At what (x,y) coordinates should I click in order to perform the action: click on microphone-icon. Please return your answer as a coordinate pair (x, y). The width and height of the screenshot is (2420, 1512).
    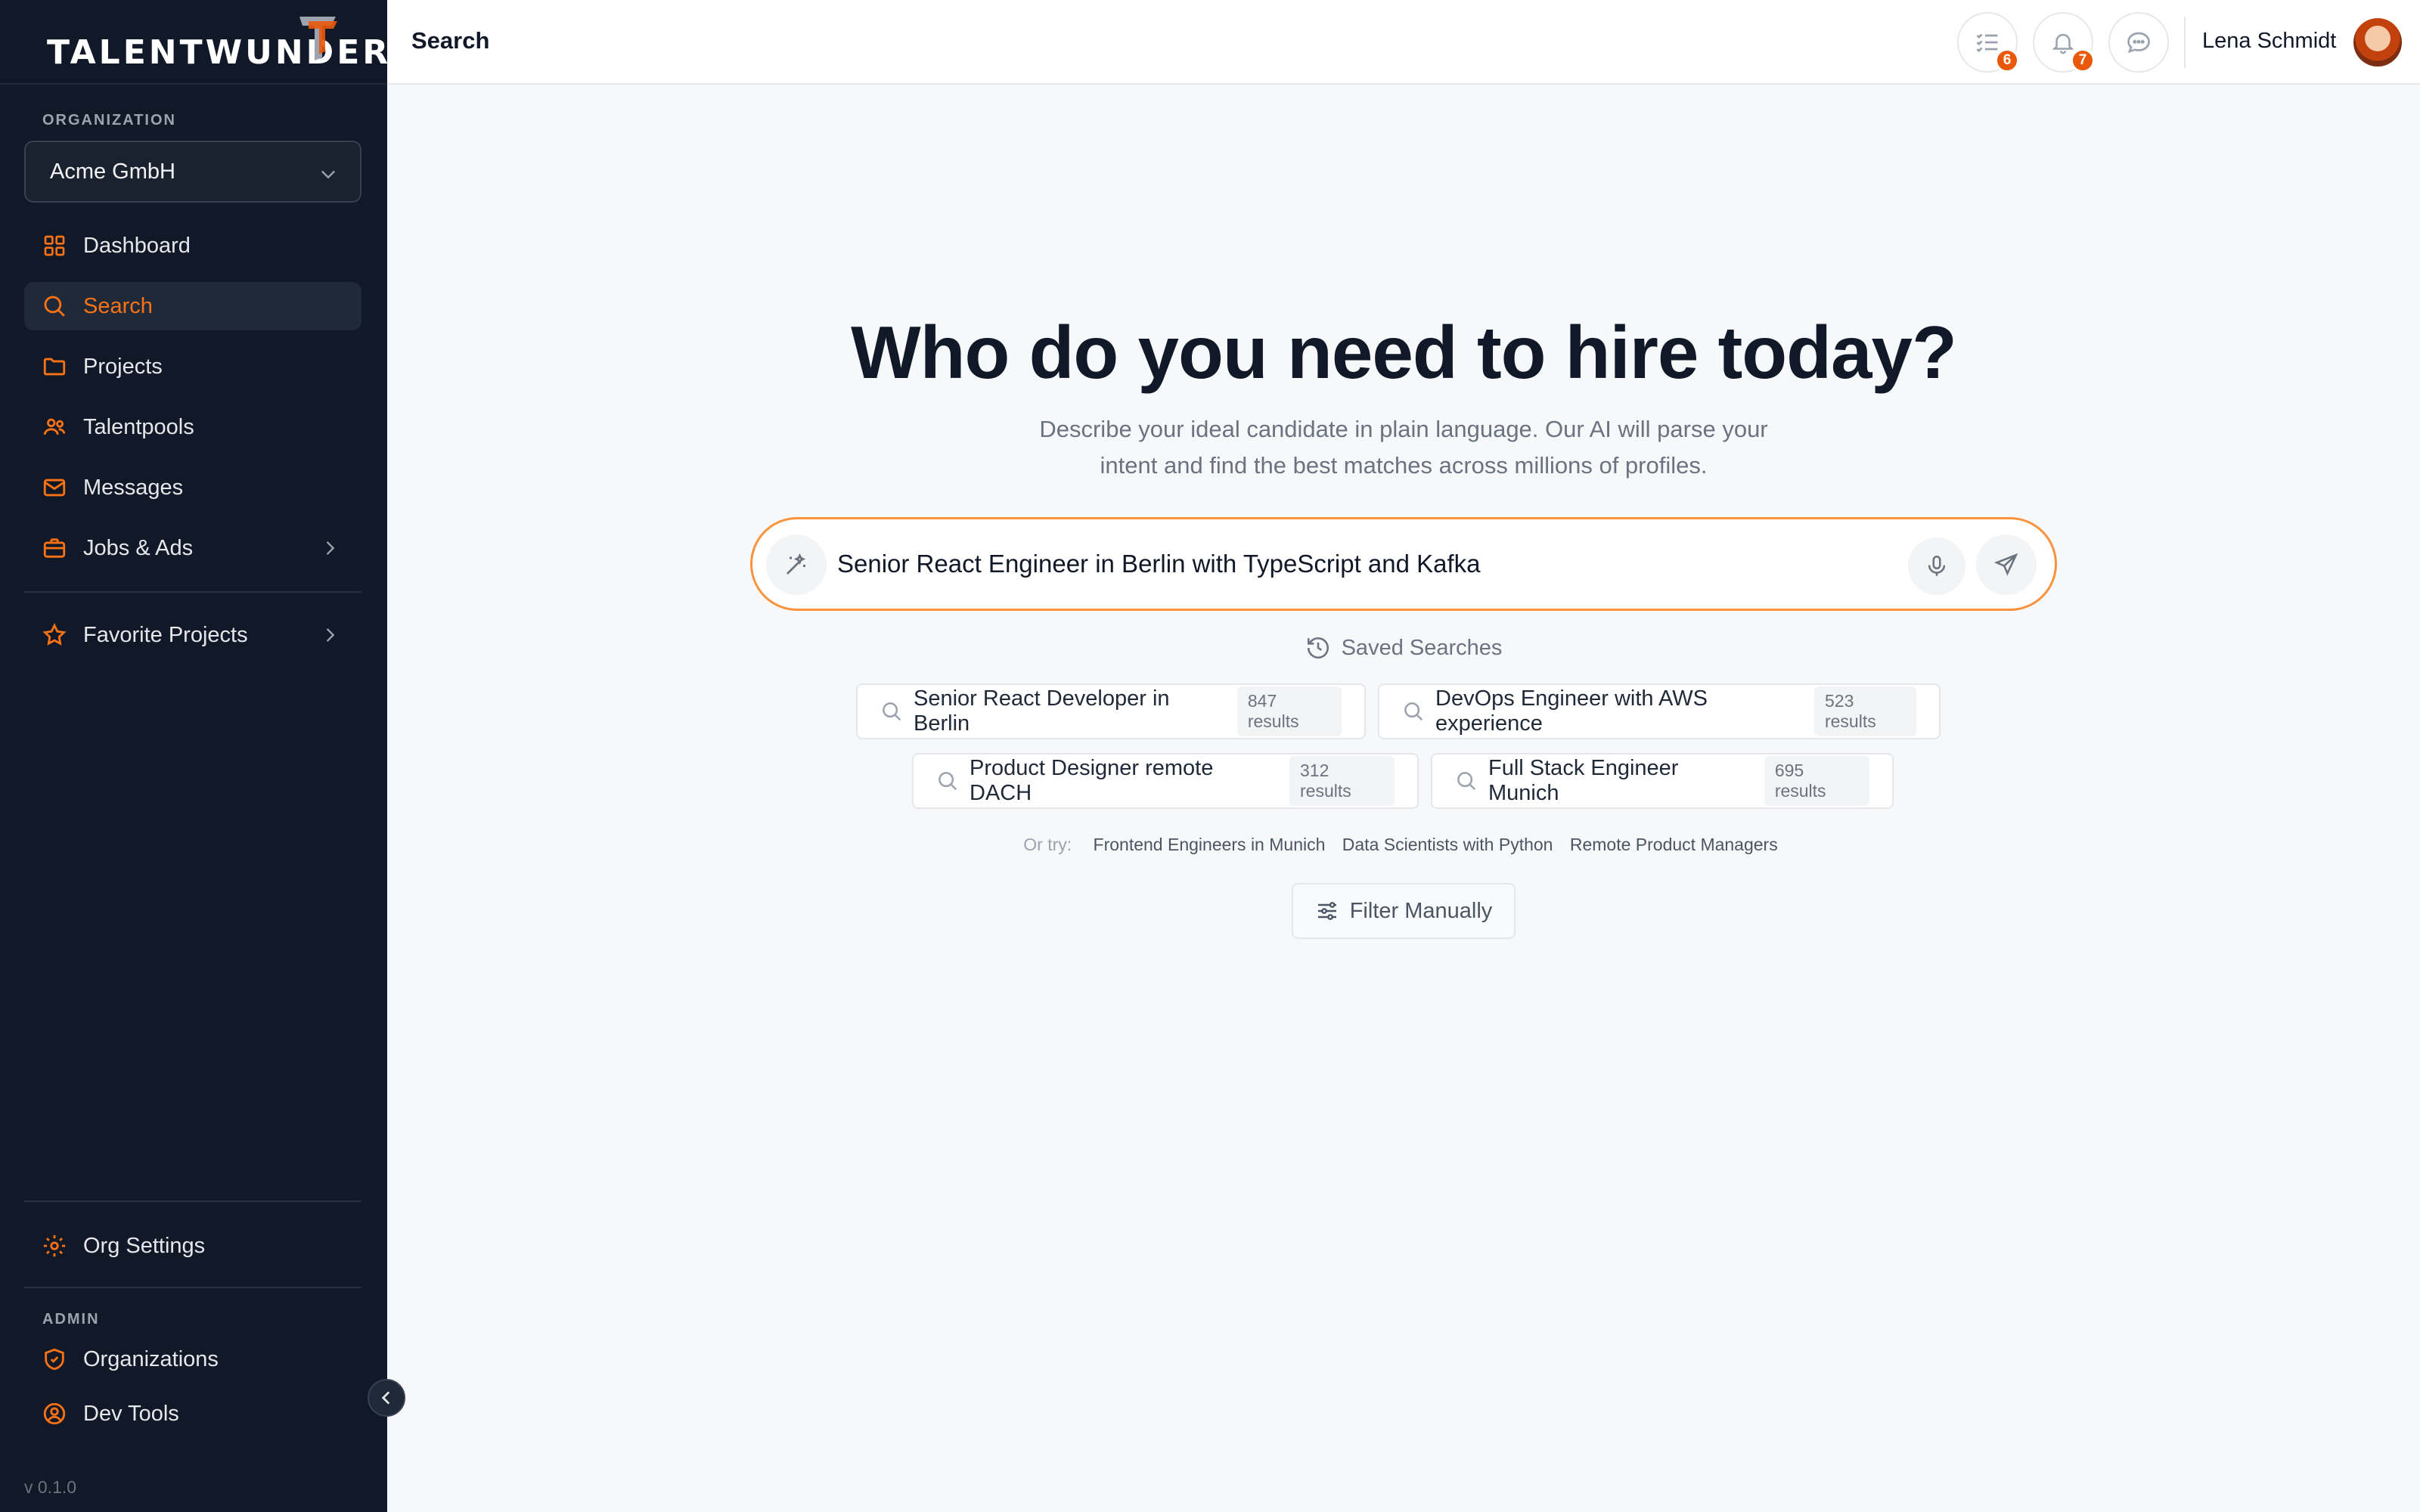
    Looking at the image, I should click on (1937, 565).